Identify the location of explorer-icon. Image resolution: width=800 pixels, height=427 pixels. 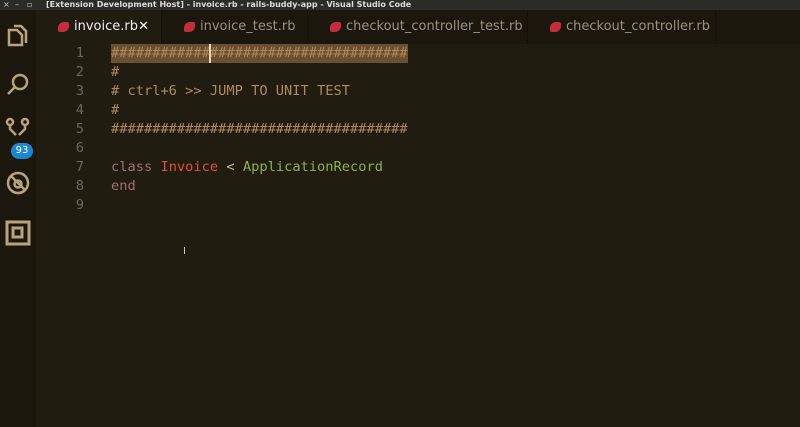
(18, 35).